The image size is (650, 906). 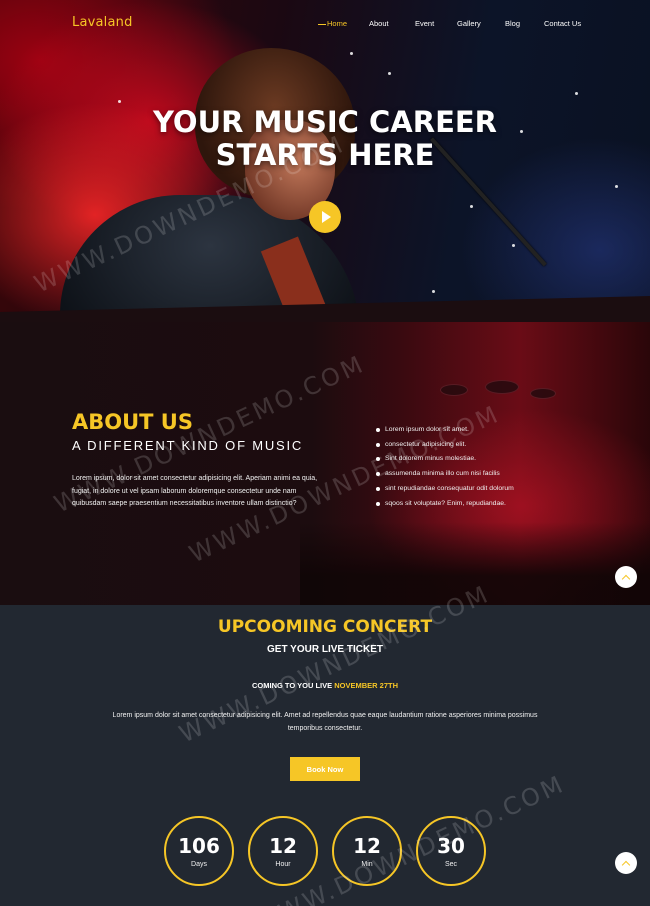 What do you see at coordinates (325, 649) in the screenshot?
I see `concert-subtitle: GET YOUR LIVE TICKET` at bounding box center [325, 649].